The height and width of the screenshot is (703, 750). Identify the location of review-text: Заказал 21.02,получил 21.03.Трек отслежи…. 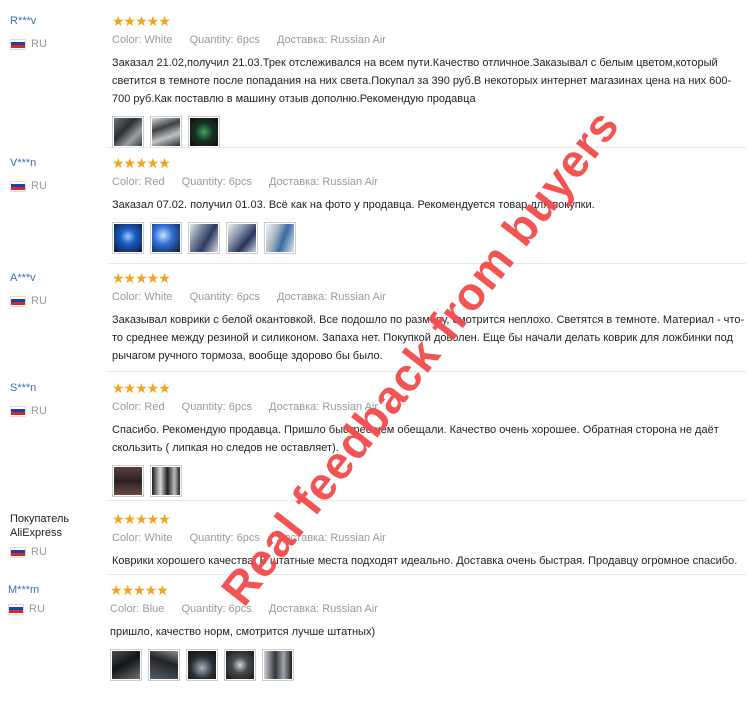
(422, 81).